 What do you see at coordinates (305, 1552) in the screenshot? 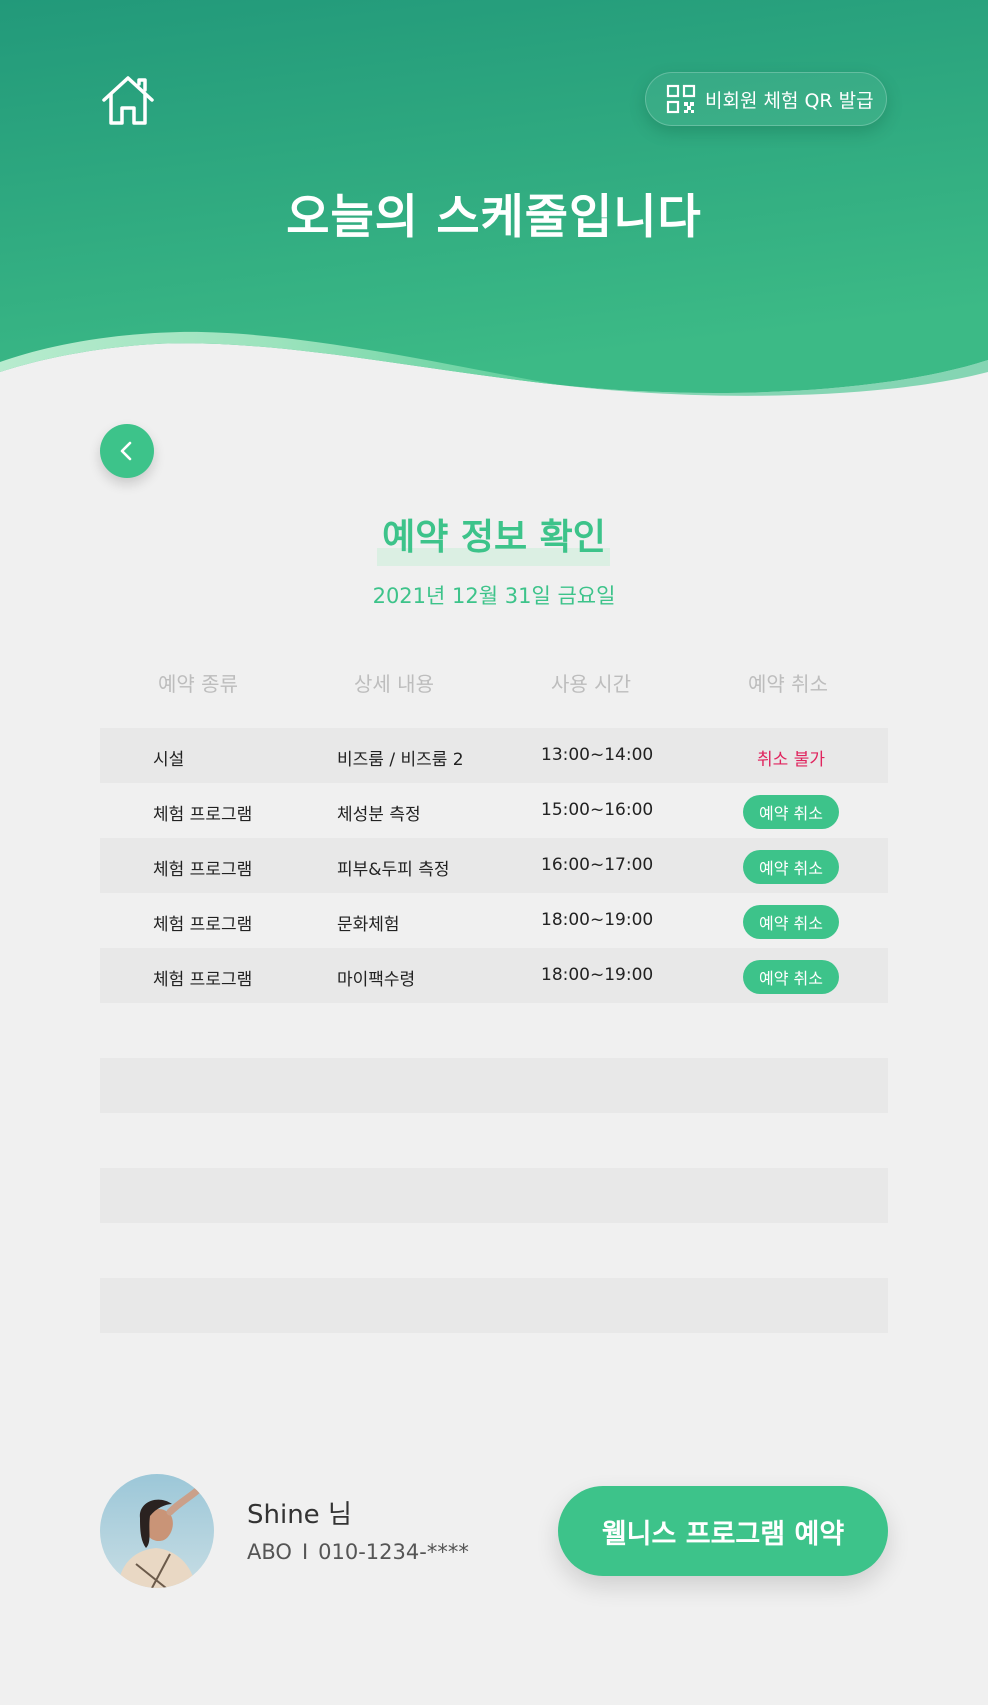
I see `info-separator: I` at bounding box center [305, 1552].